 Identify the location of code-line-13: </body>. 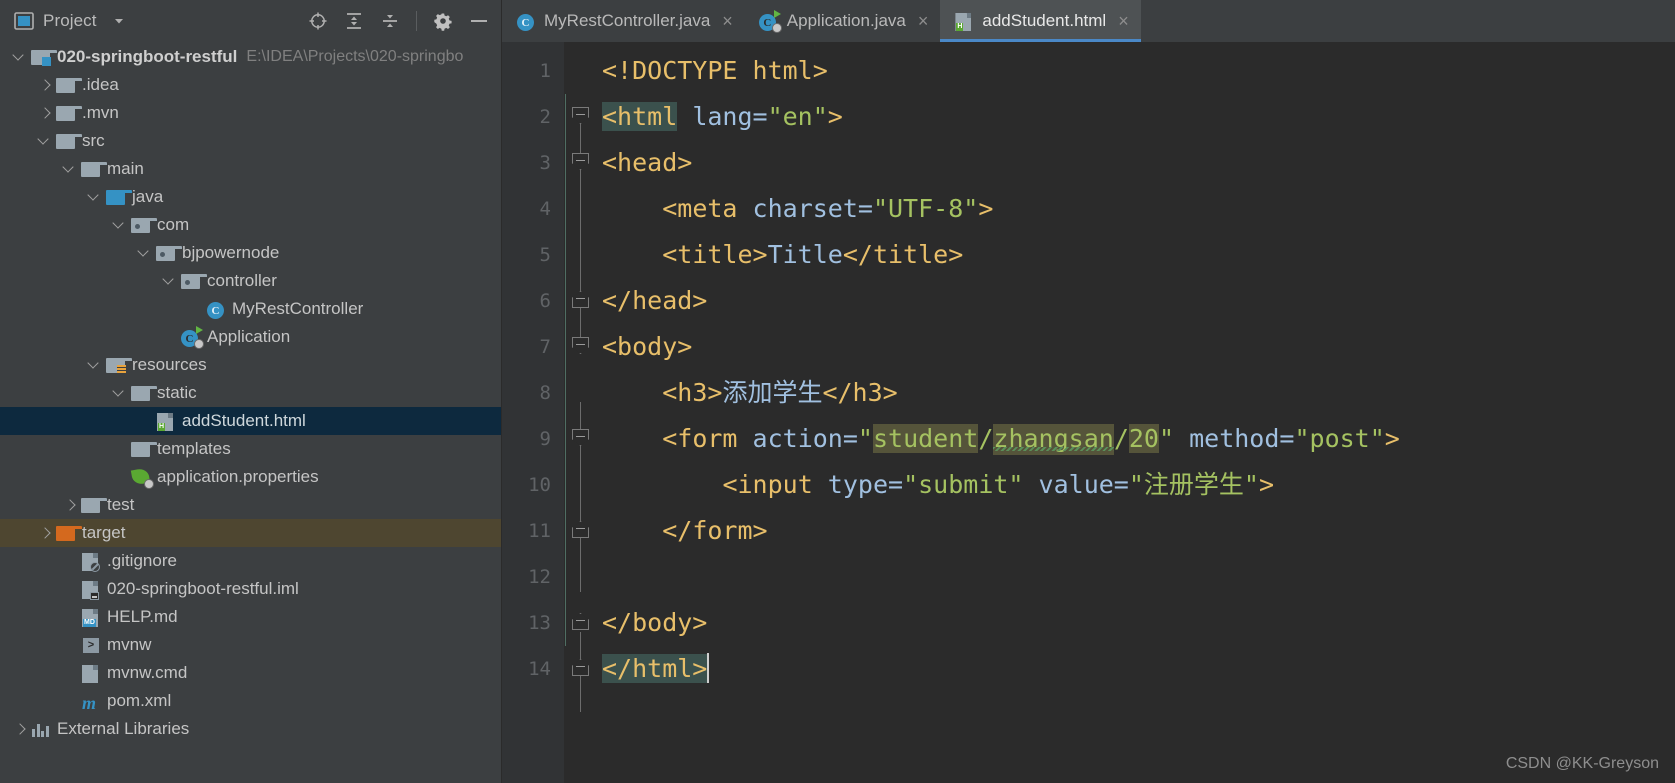
(1138, 623).